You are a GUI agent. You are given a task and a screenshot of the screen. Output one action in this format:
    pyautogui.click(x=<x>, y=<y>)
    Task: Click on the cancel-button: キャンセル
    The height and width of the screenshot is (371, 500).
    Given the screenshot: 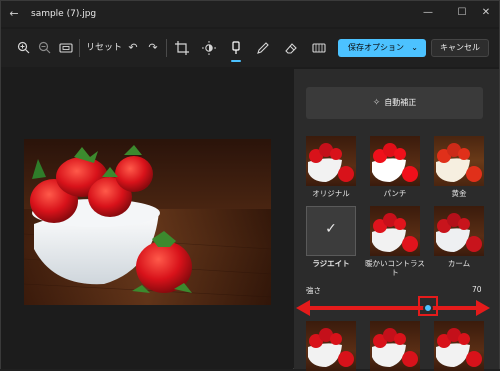 What is the action you would take?
    pyautogui.click(x=460, y=48)
    